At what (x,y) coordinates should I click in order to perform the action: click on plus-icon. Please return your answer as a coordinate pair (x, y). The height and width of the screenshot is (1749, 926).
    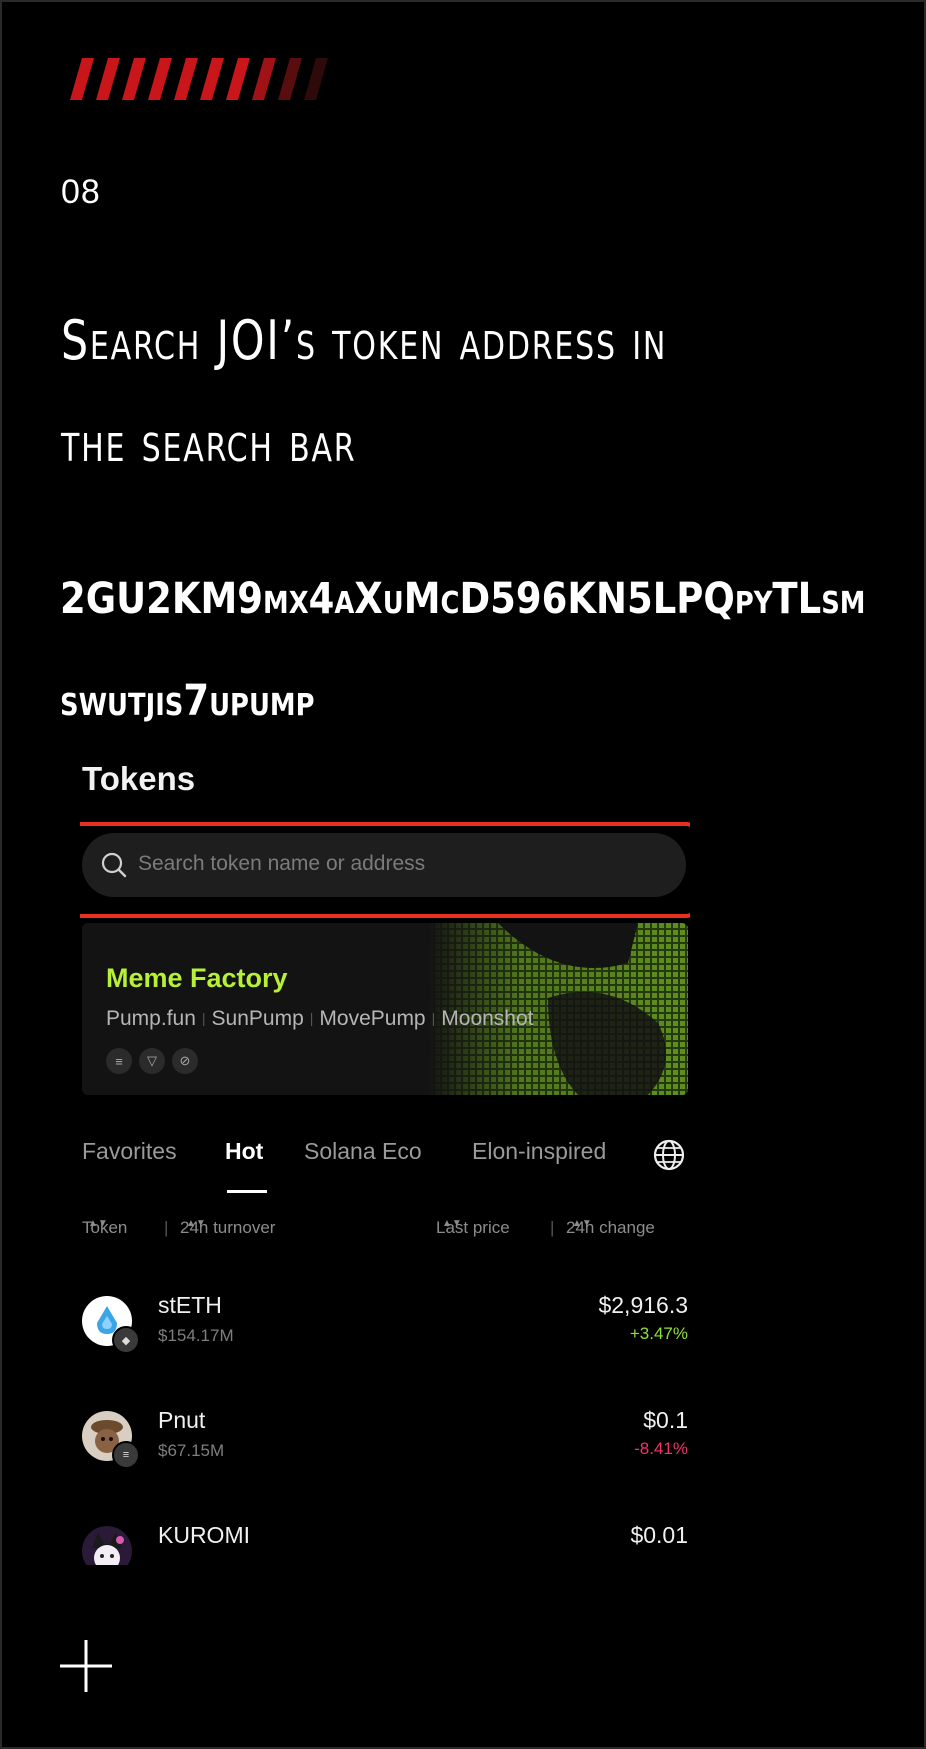
    Looking at the image, I should click on (86, 1666).